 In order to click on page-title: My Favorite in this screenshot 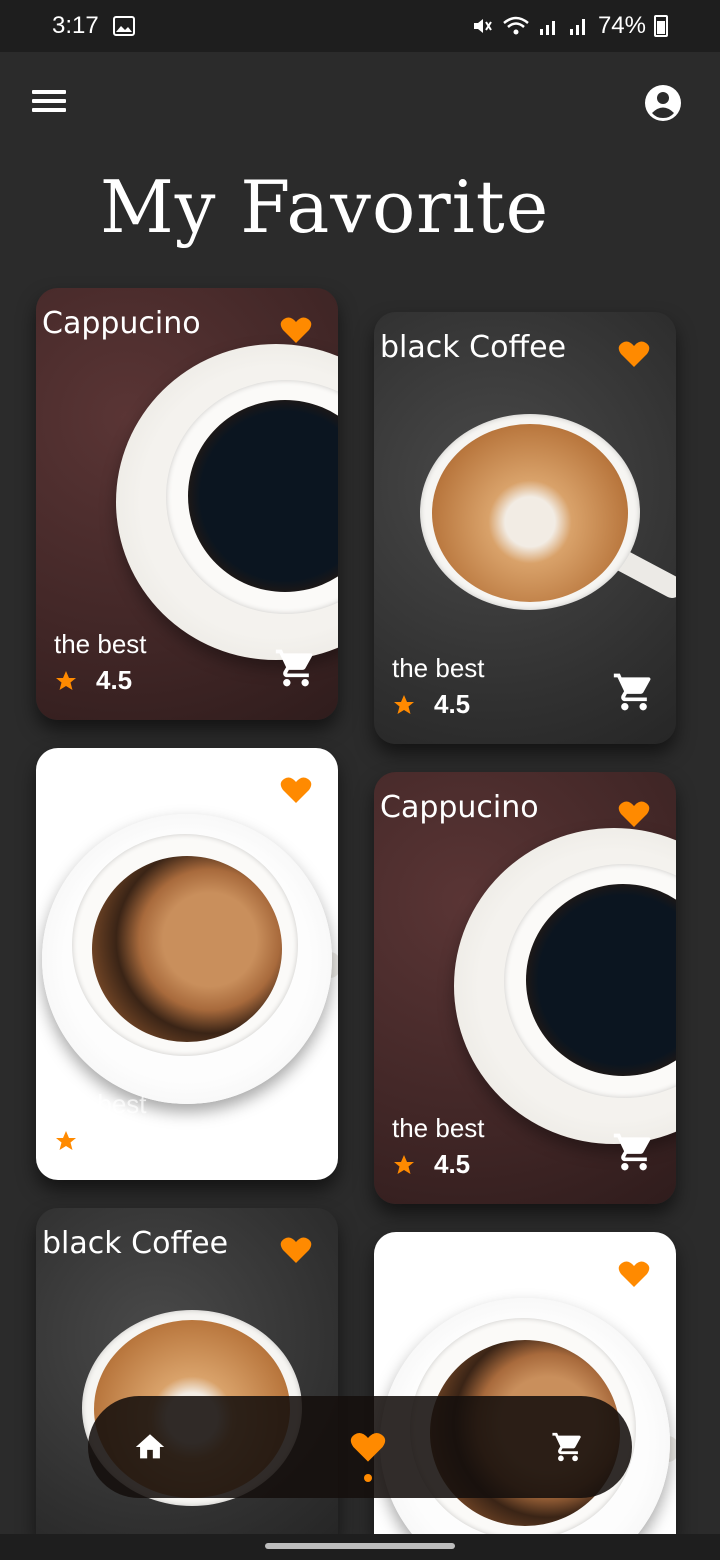, I will do `click(325, 207)`.